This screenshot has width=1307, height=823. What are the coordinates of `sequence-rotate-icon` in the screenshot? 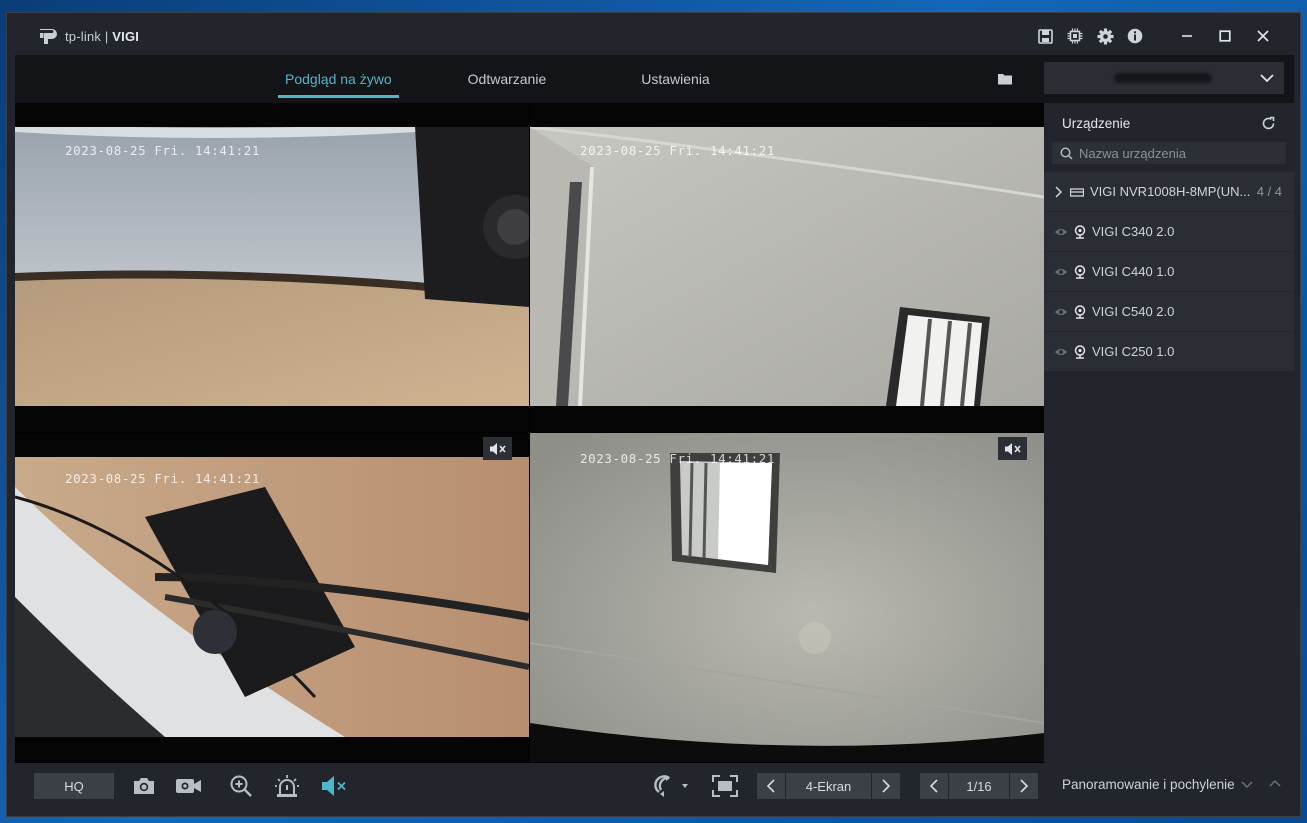 It's located at (669, 786).